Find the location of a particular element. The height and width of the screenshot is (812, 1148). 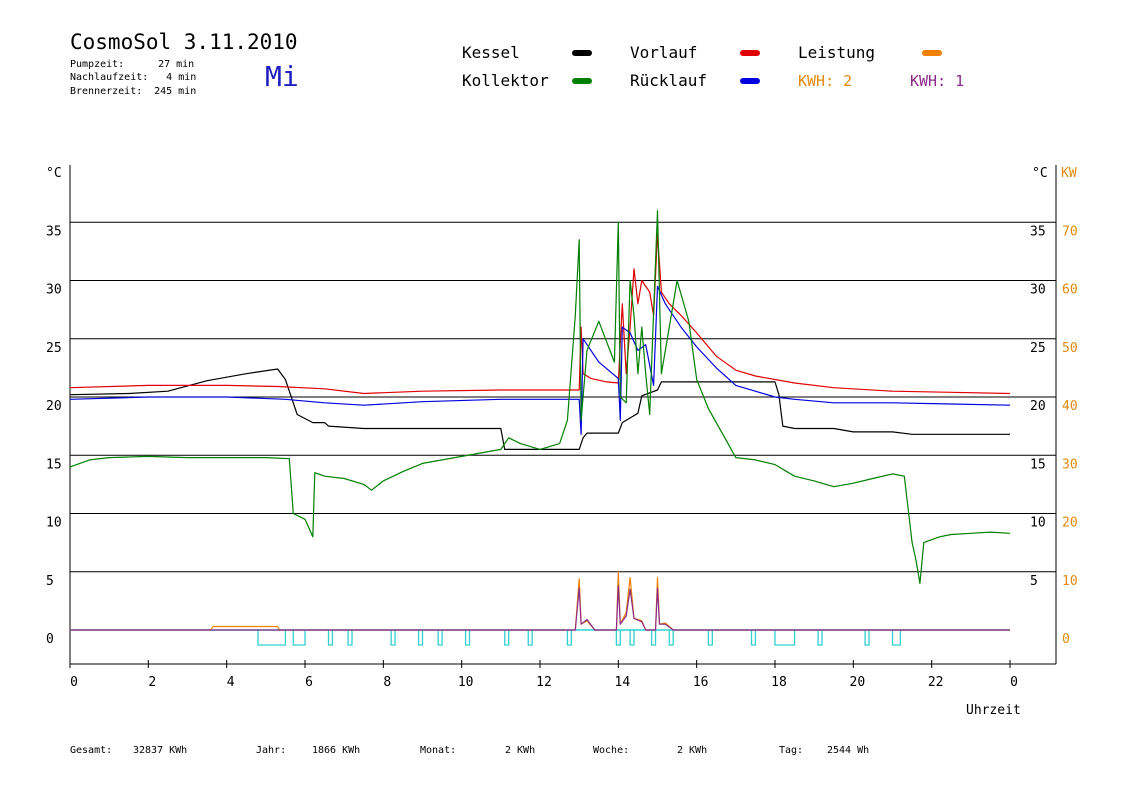

y2-tick-label: 60 is located at coordinates (1070, 290).